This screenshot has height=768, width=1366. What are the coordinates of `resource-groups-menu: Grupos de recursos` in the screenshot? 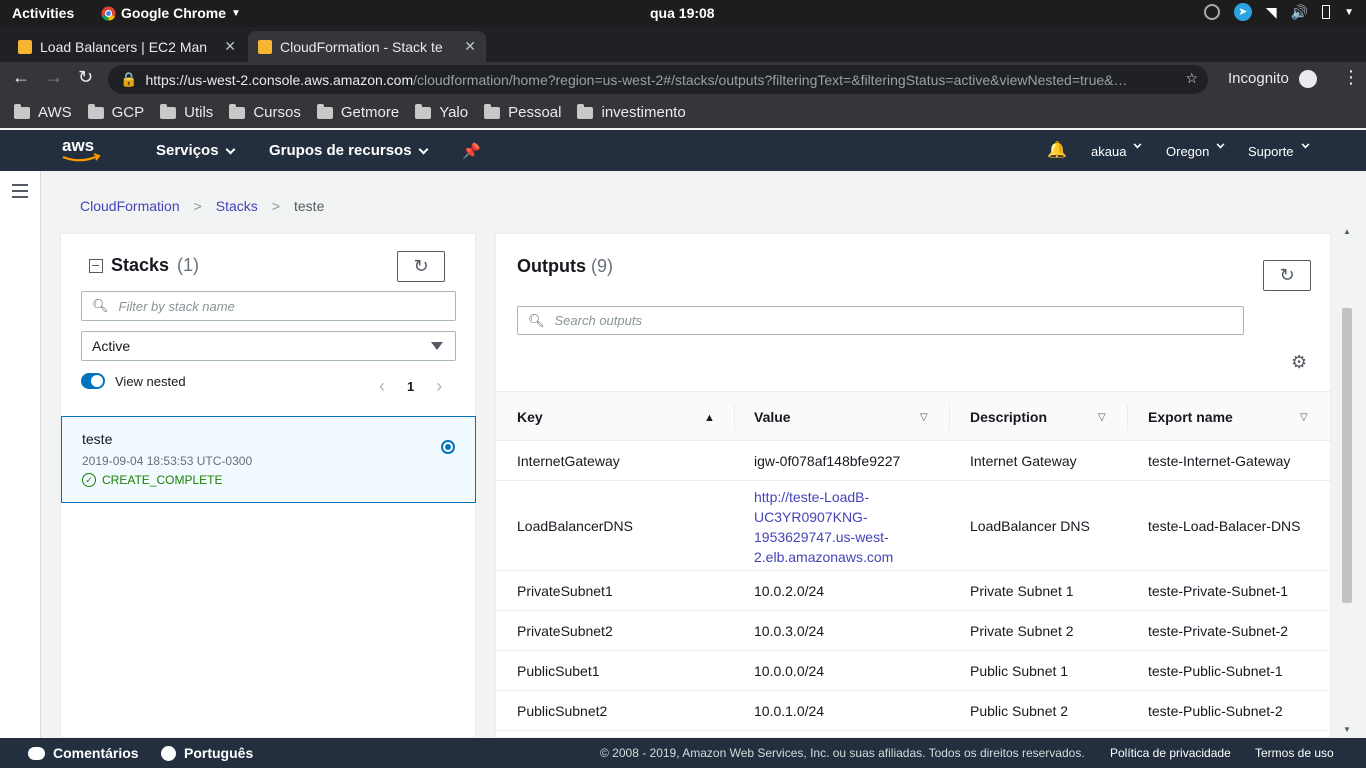 It's located at (348, 150).